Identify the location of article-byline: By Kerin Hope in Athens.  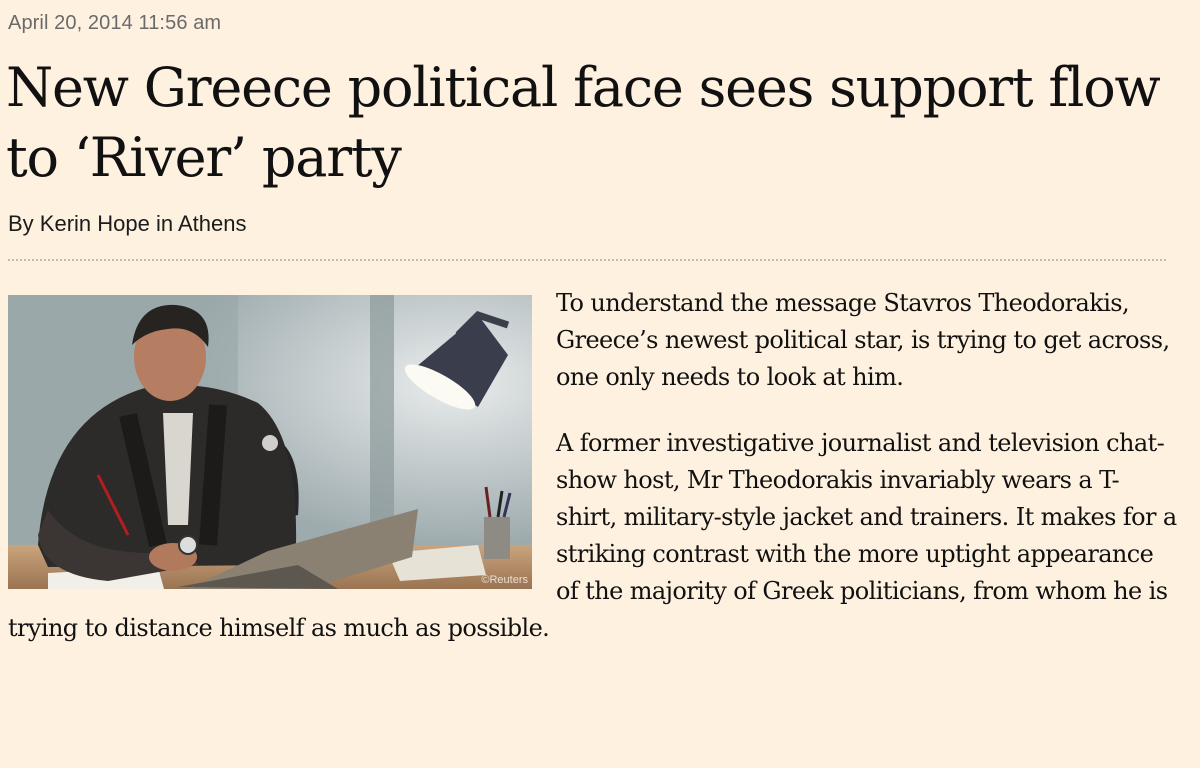
(127, 223).